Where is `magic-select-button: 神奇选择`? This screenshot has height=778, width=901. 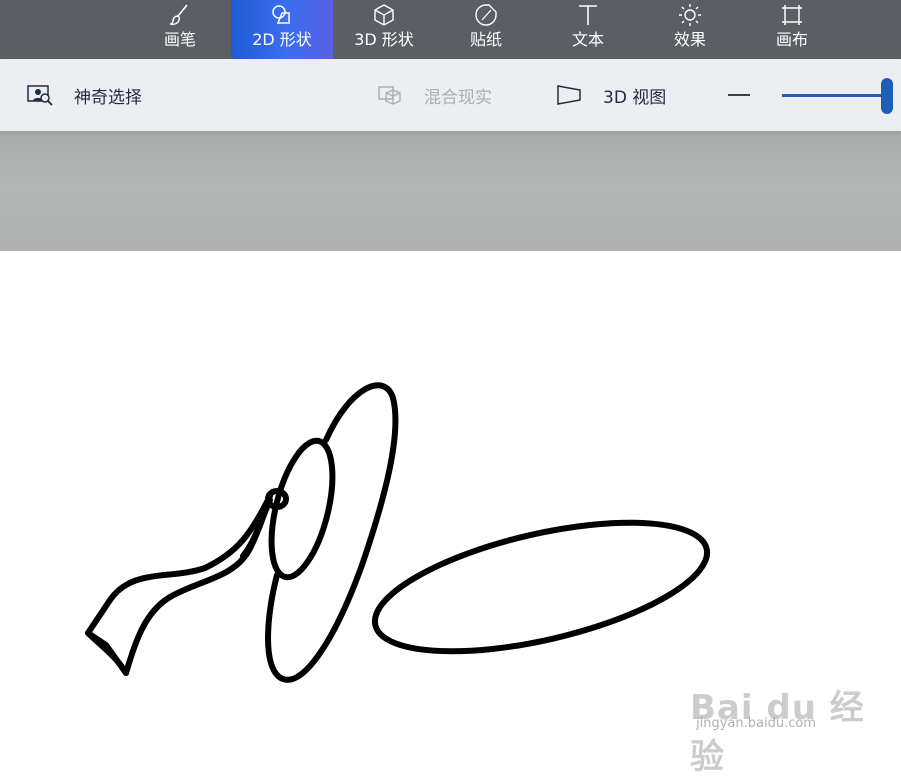
magic-select-button: 神奇选择 is located at coordinates (84, 95).